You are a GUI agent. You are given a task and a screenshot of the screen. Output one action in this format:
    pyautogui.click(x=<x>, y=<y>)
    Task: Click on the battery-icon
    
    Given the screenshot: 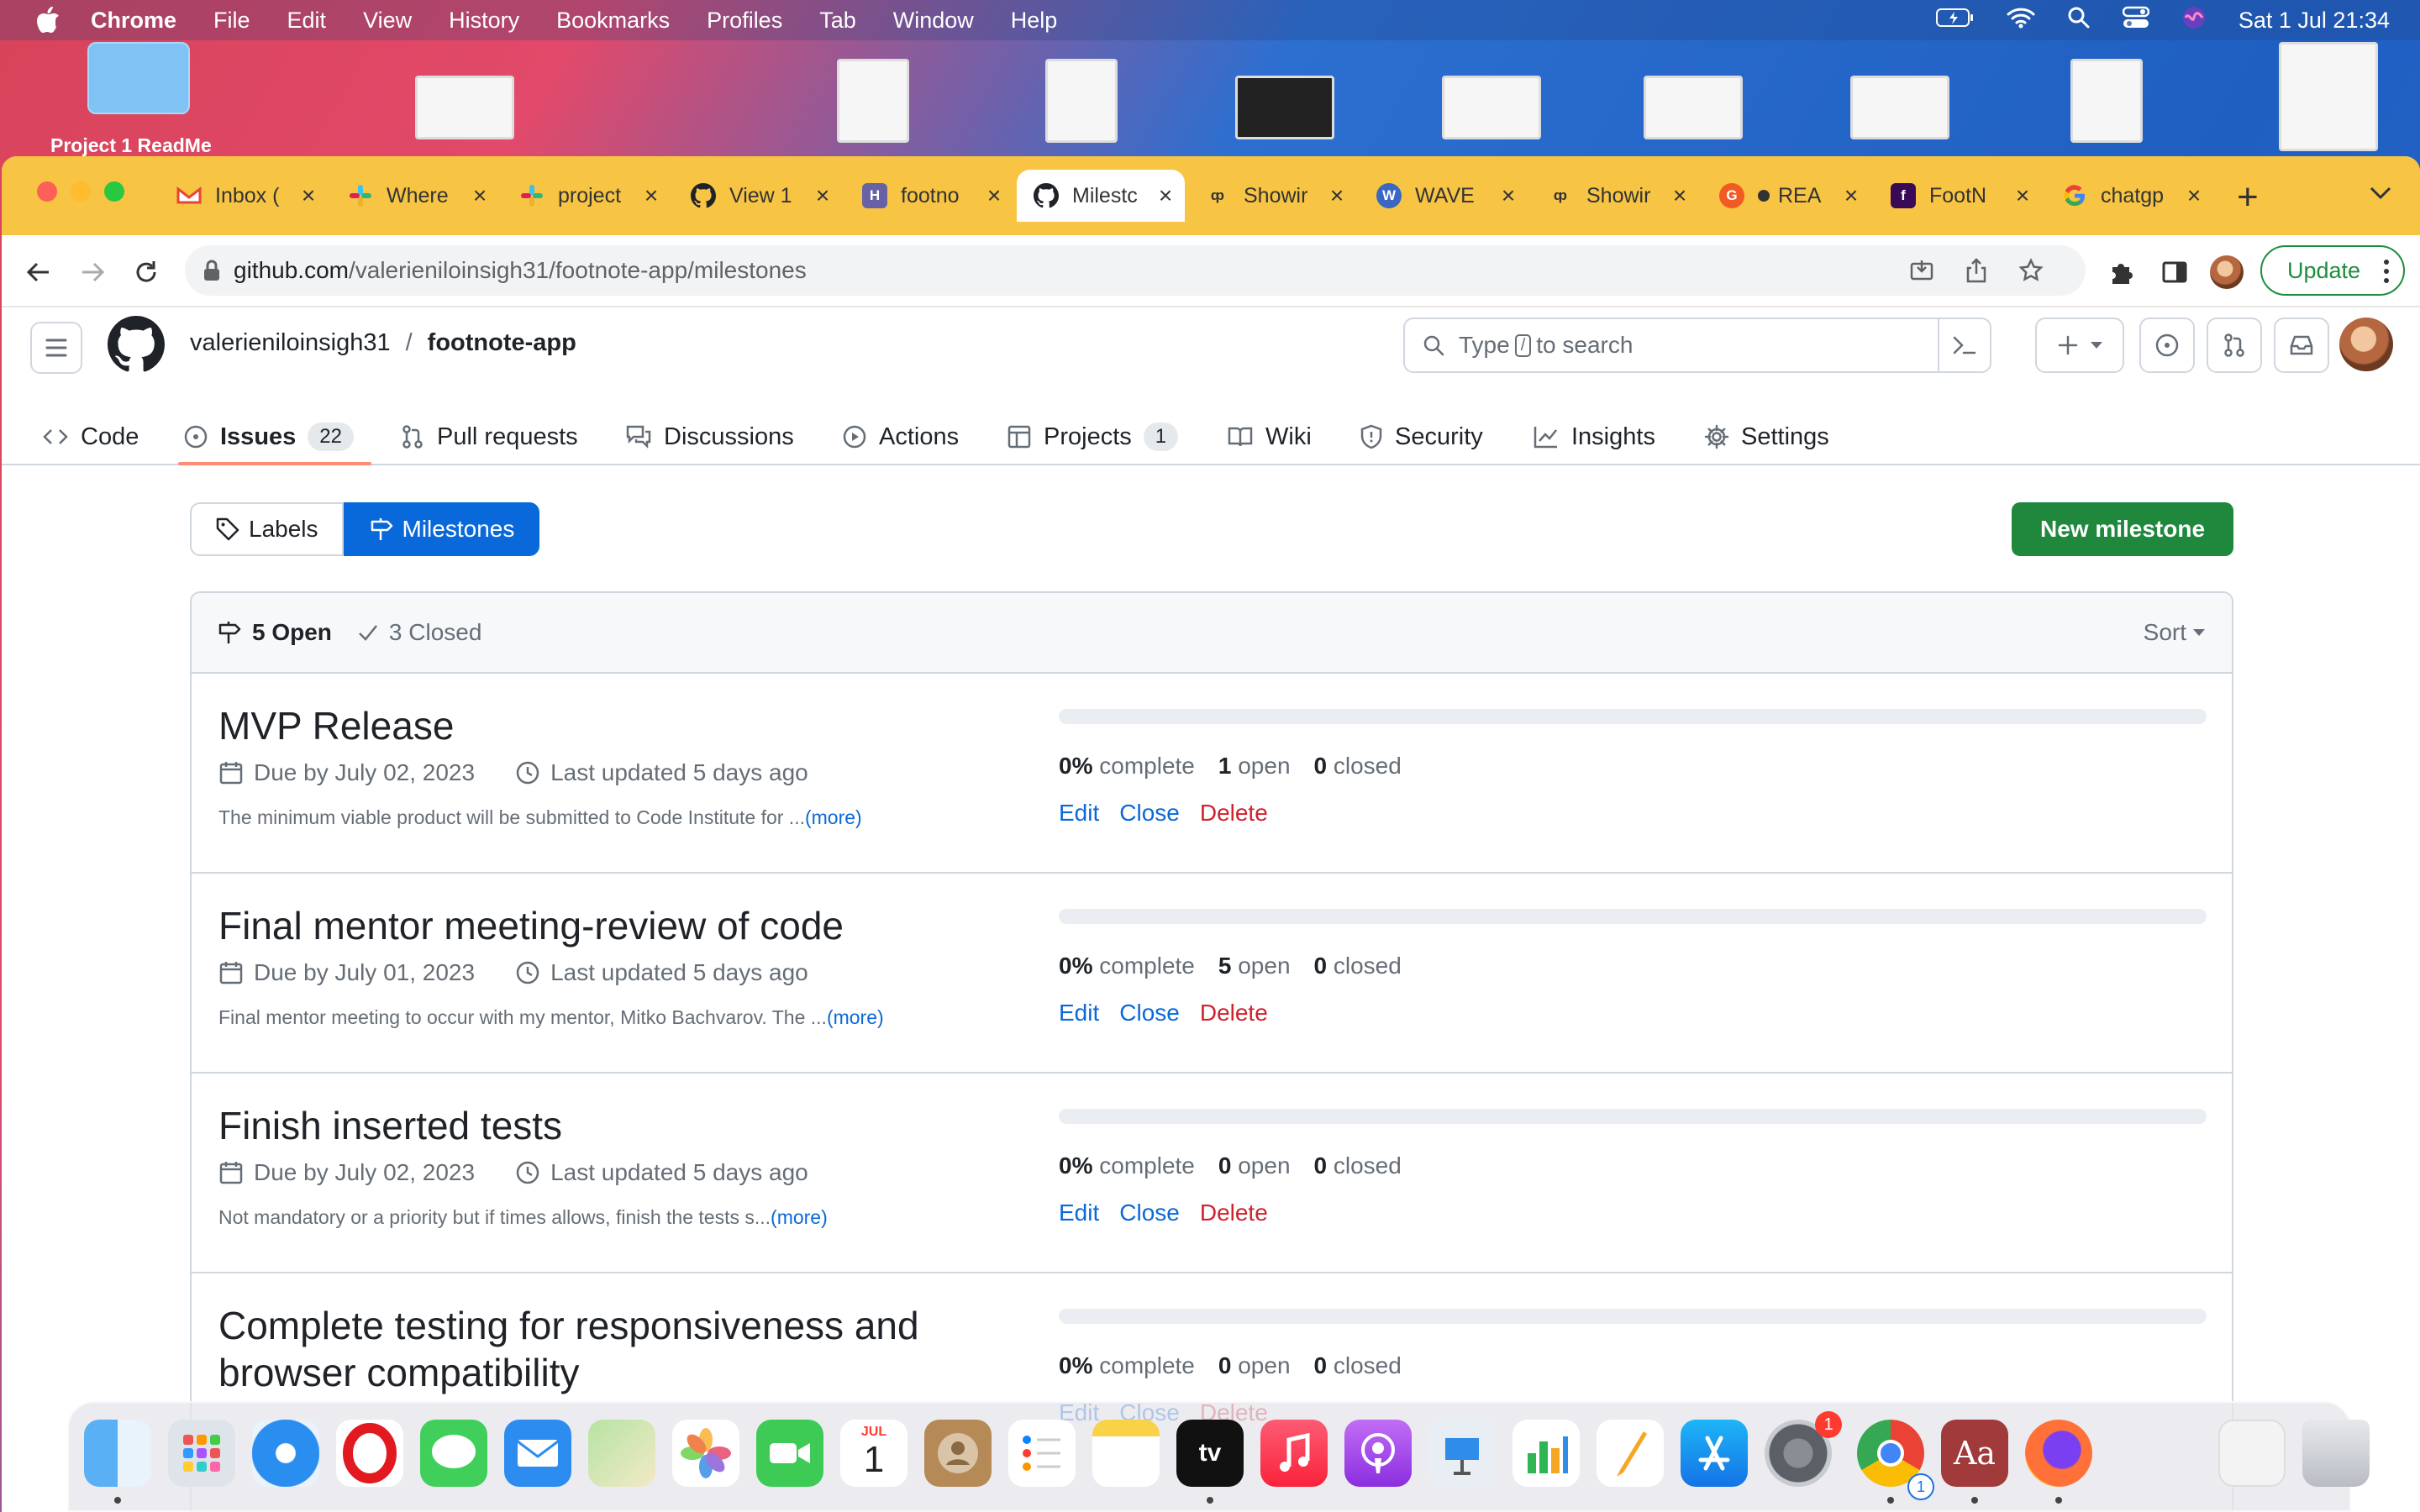 What is the action you would take?
    pyautogui.click(x=1955, y=21)
    